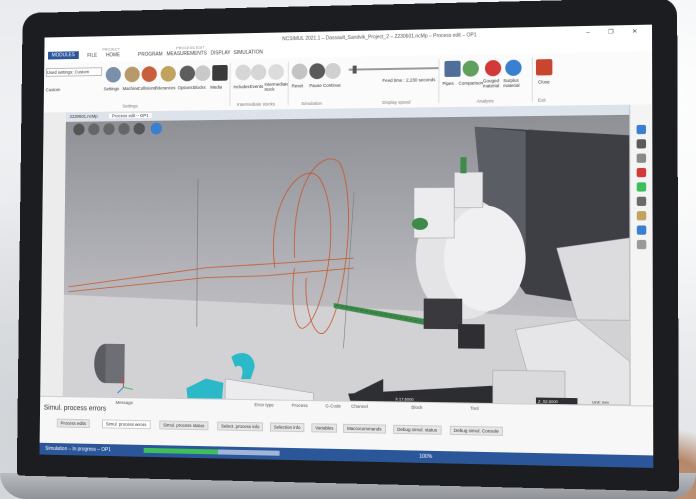 The image size is (696, 499). What do you see at coordinates (641, 172) in the screenshot?
I see `section-icon` at bounding box center [641, 172].